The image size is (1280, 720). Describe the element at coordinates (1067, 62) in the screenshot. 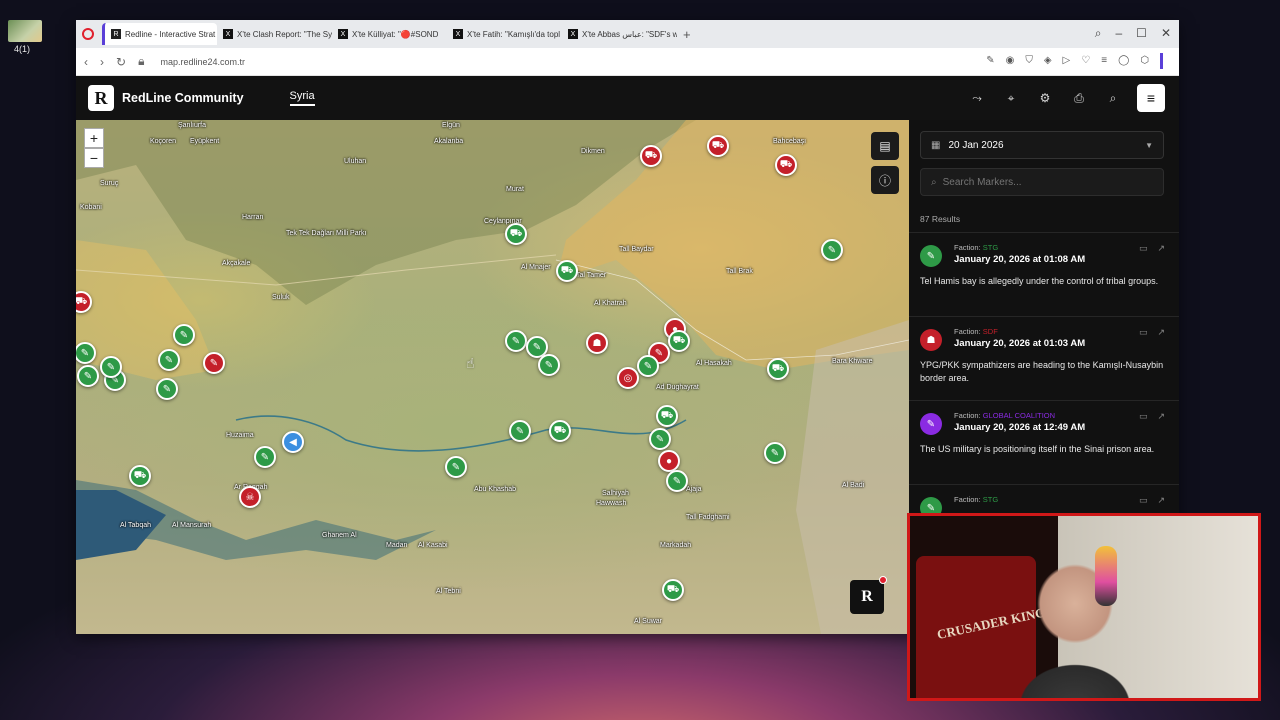

I see `play-icon: ▷` at that location.